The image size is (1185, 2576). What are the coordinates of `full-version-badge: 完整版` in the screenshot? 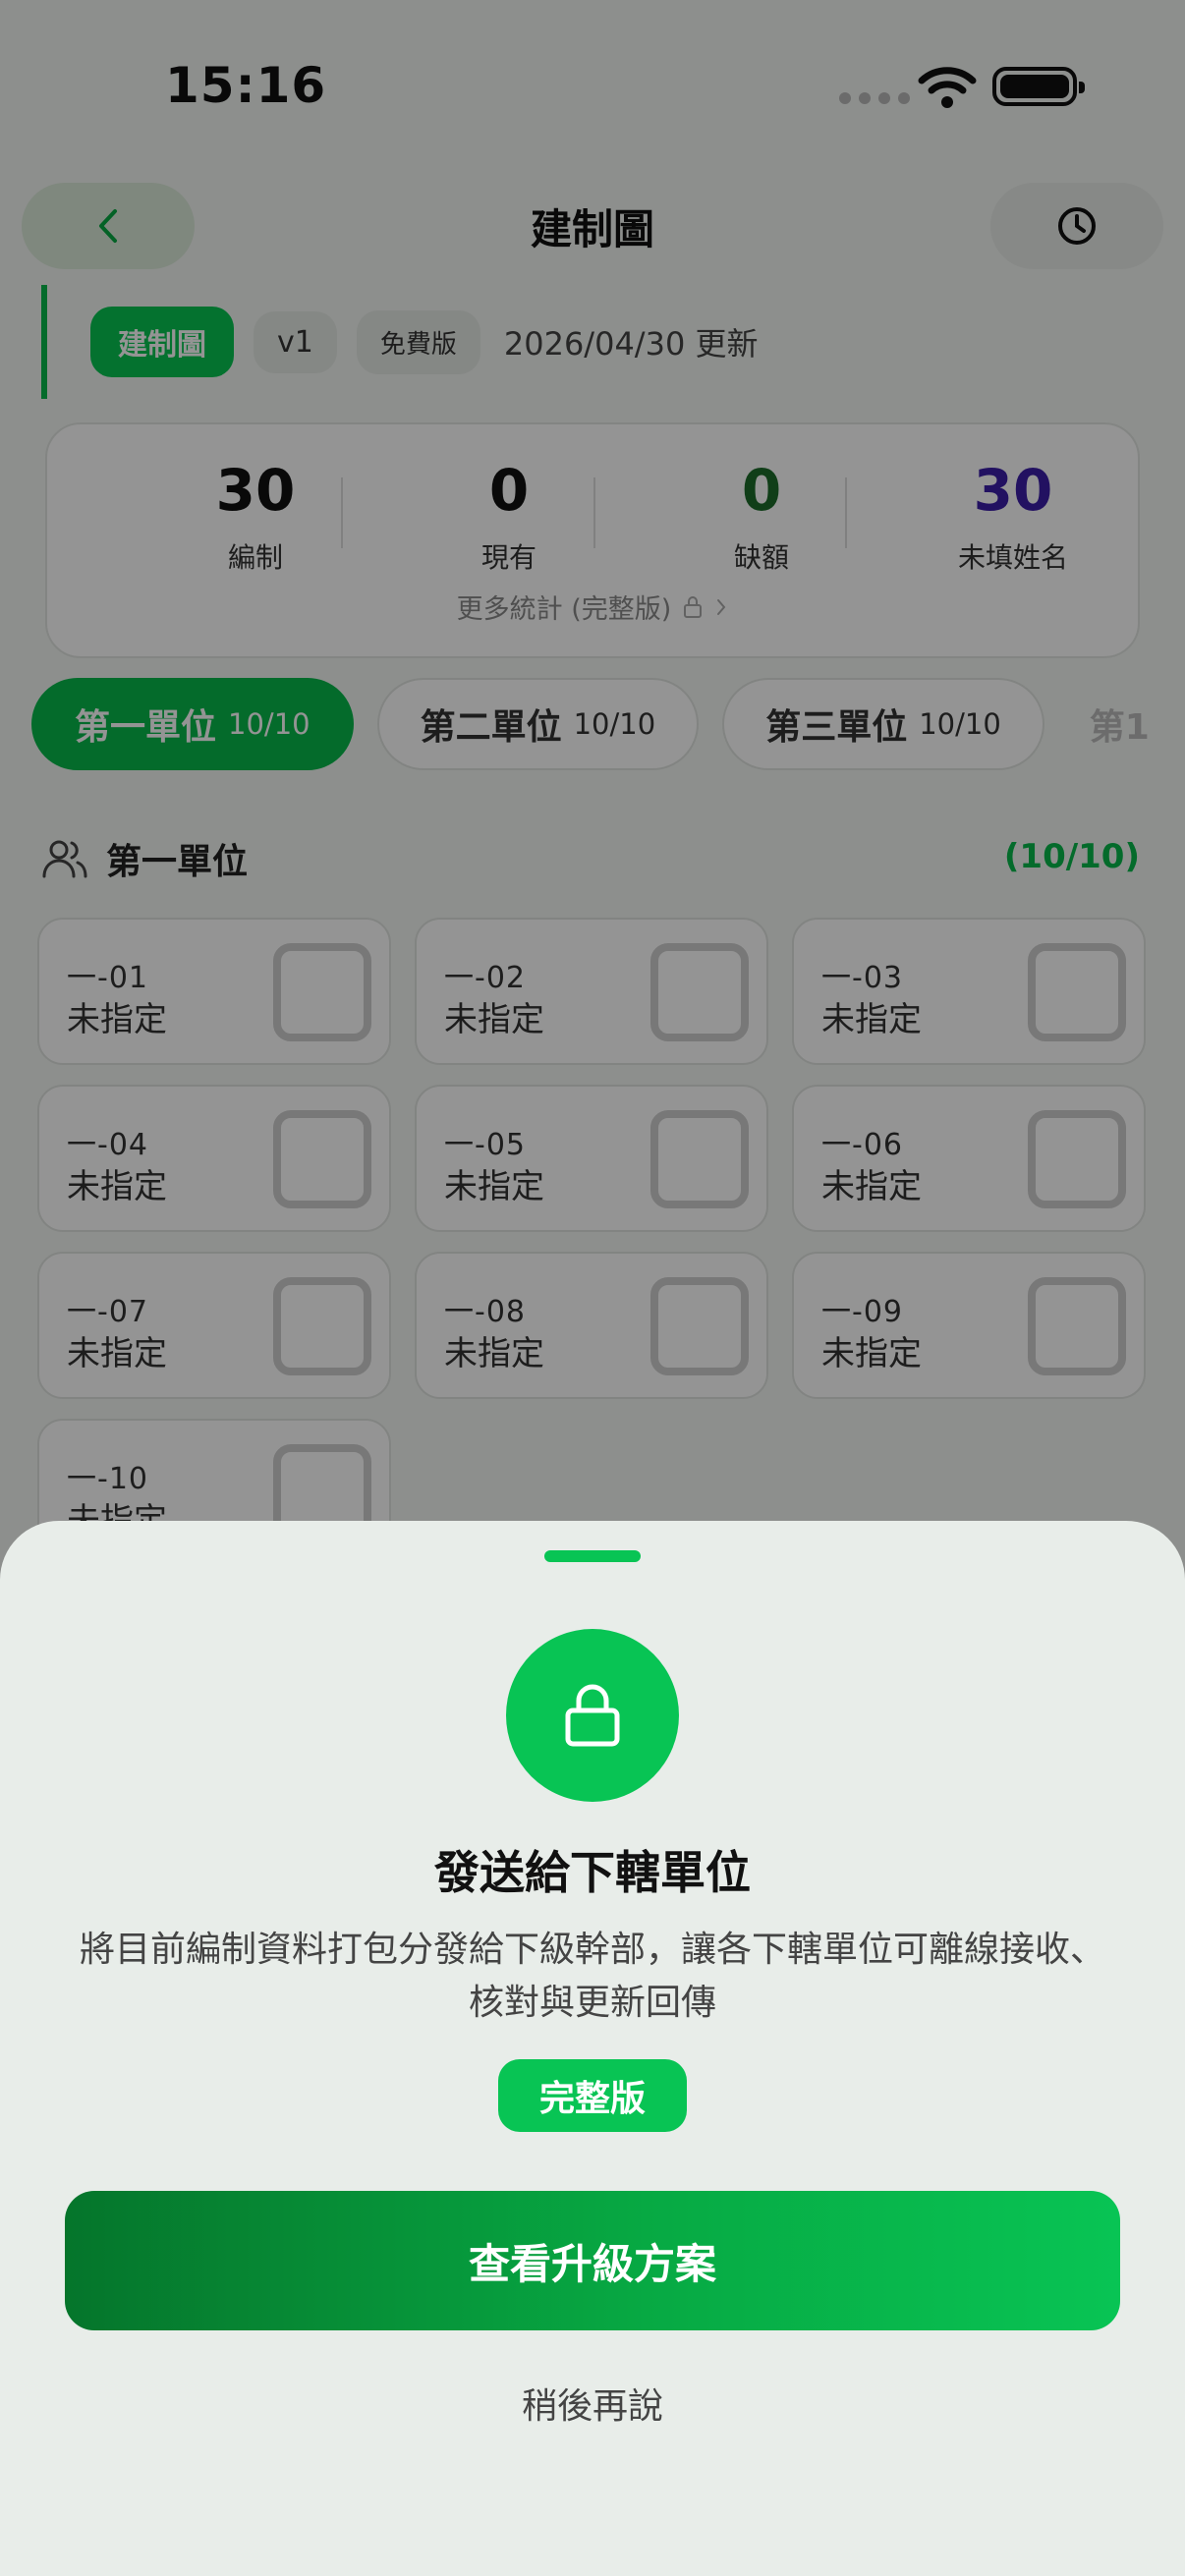 It's located at (592, 2095).